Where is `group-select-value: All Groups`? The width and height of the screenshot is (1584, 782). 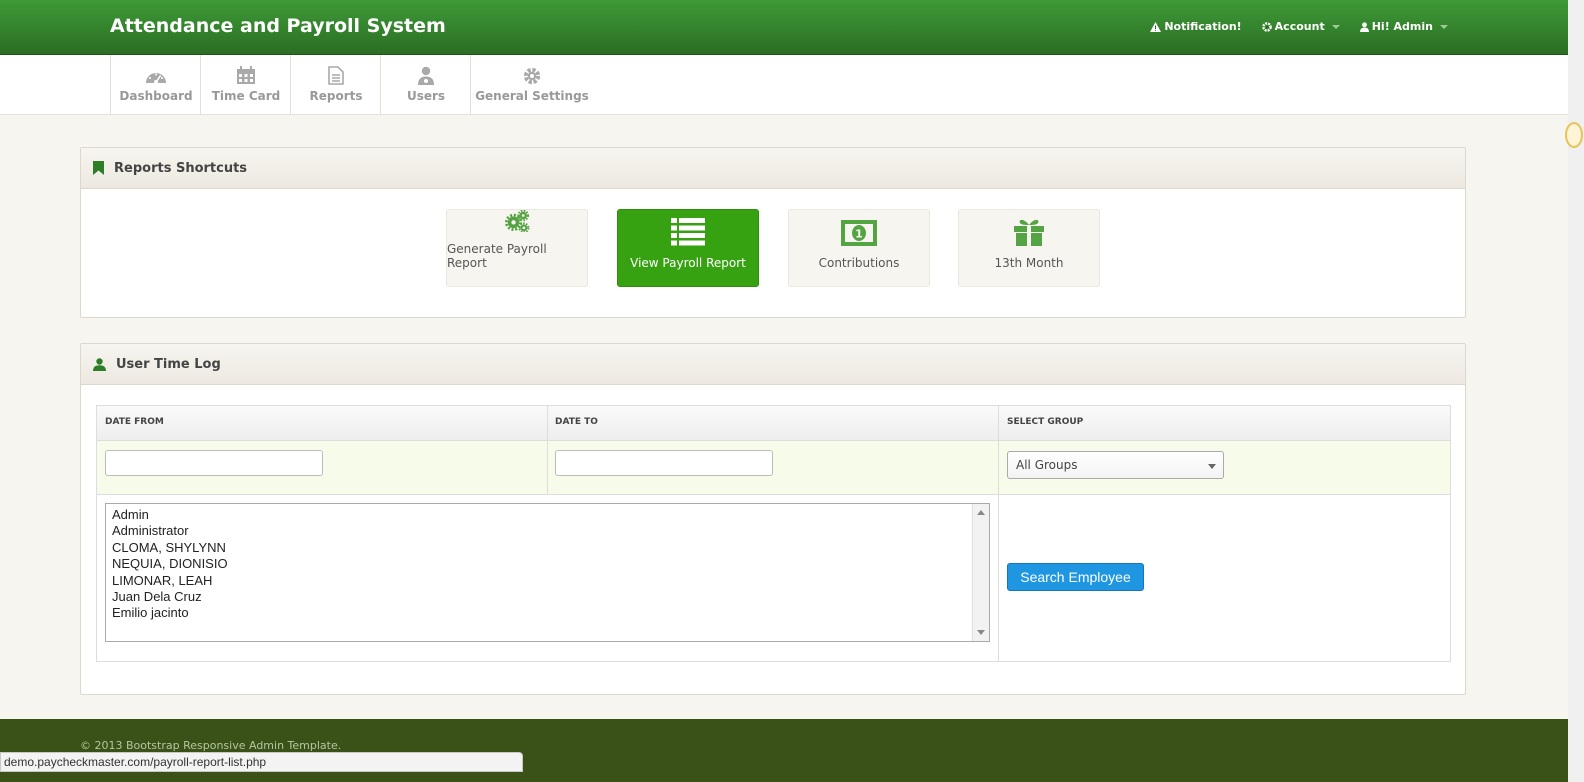
group-select-value: All Groups is located at coordinates (1047, 465).